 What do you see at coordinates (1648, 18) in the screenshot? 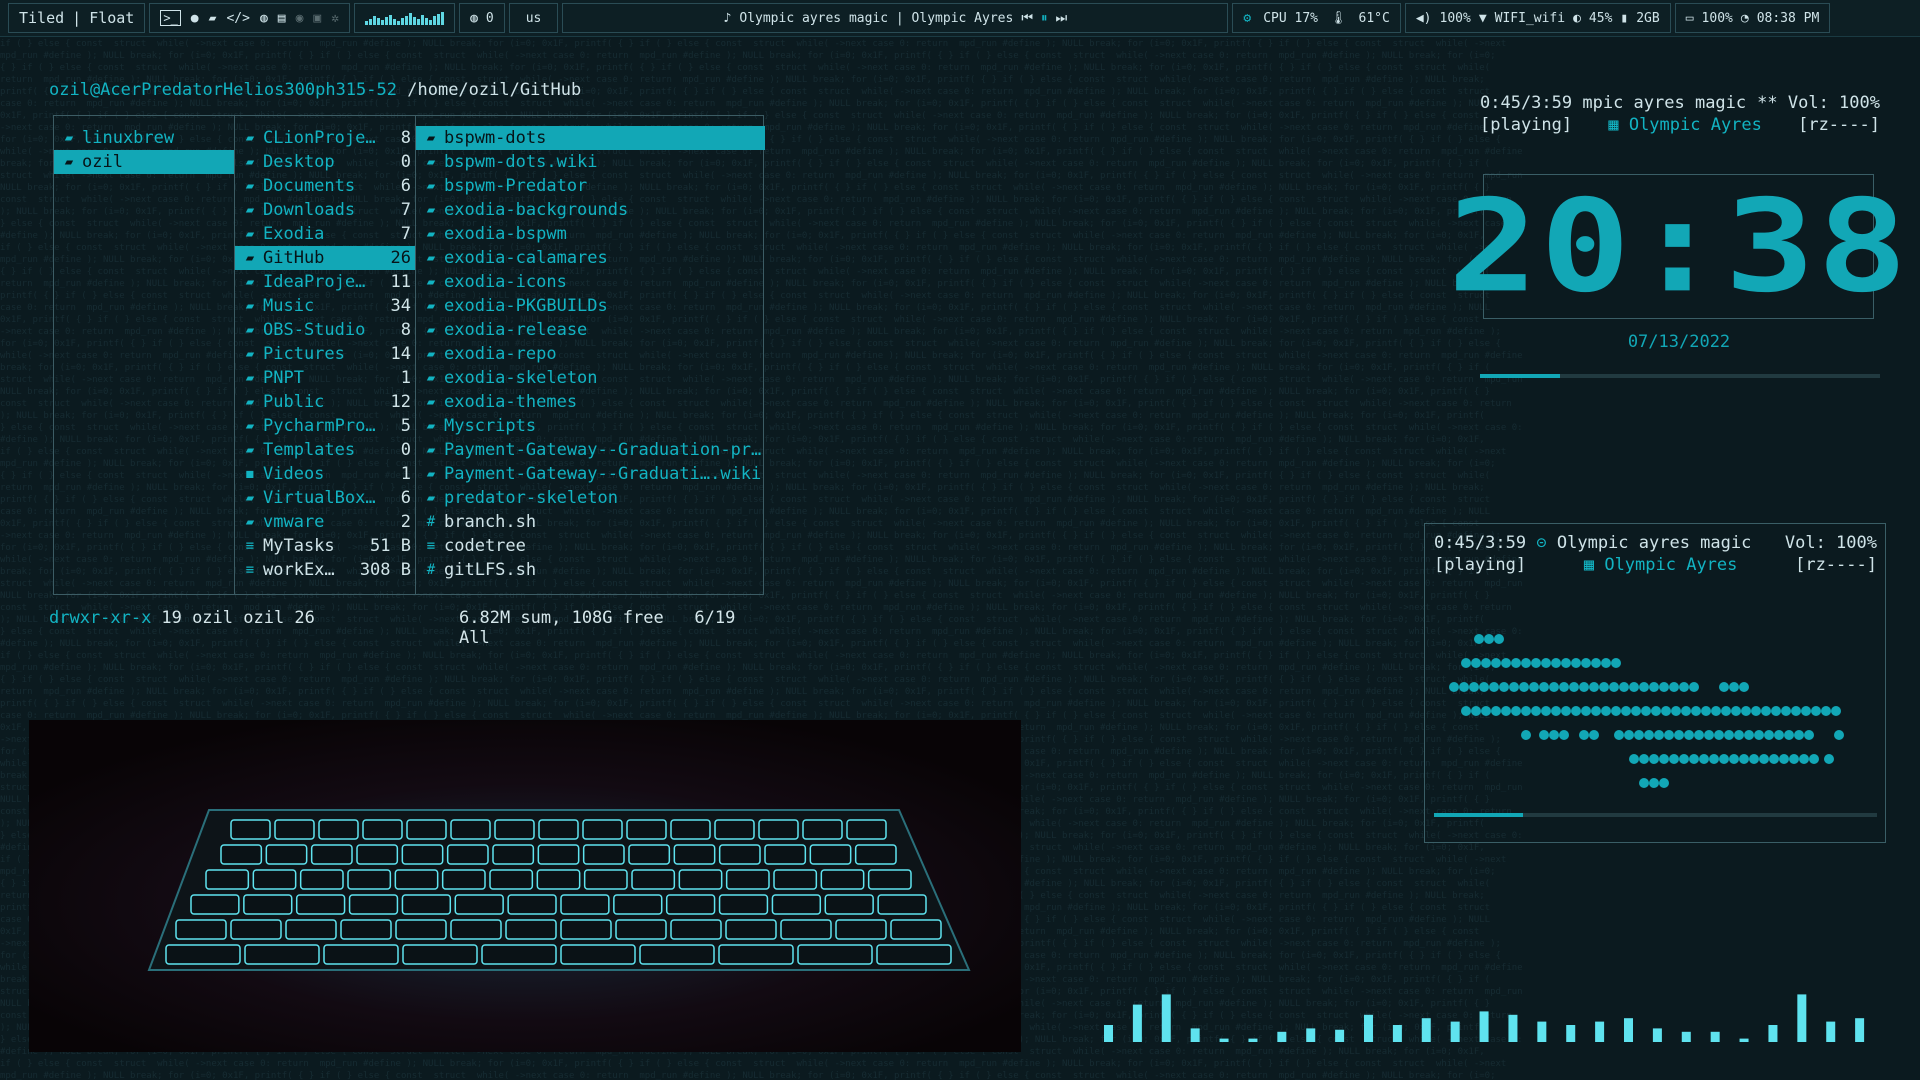
I see `memory-usage: 2GB` at bounding box center [1648, 18].